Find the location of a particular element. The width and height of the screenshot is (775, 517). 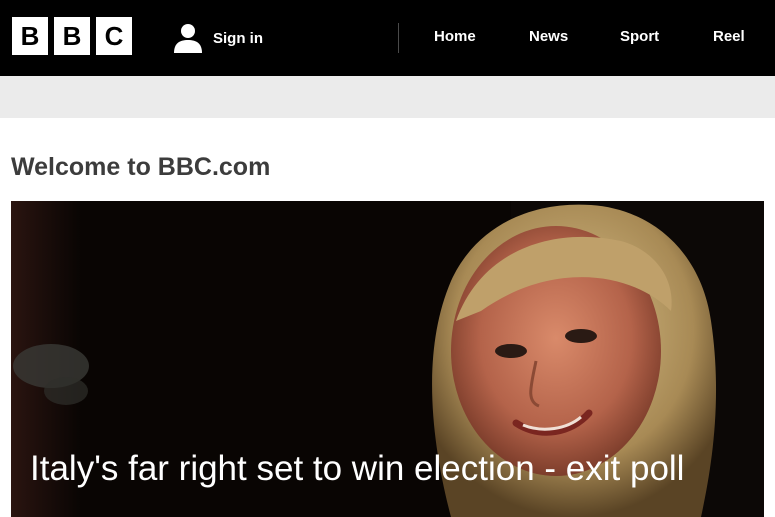

page-title: Welcome to BBC.com is located at coordinates (141, 167).